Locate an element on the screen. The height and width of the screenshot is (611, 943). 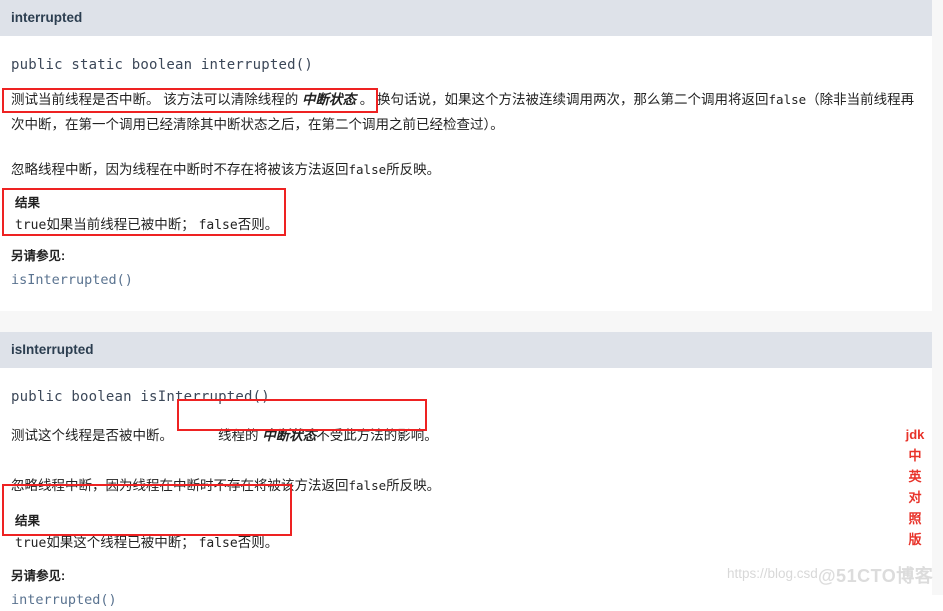
desc-text-part2: 。 is located at coordinates (365, 100).